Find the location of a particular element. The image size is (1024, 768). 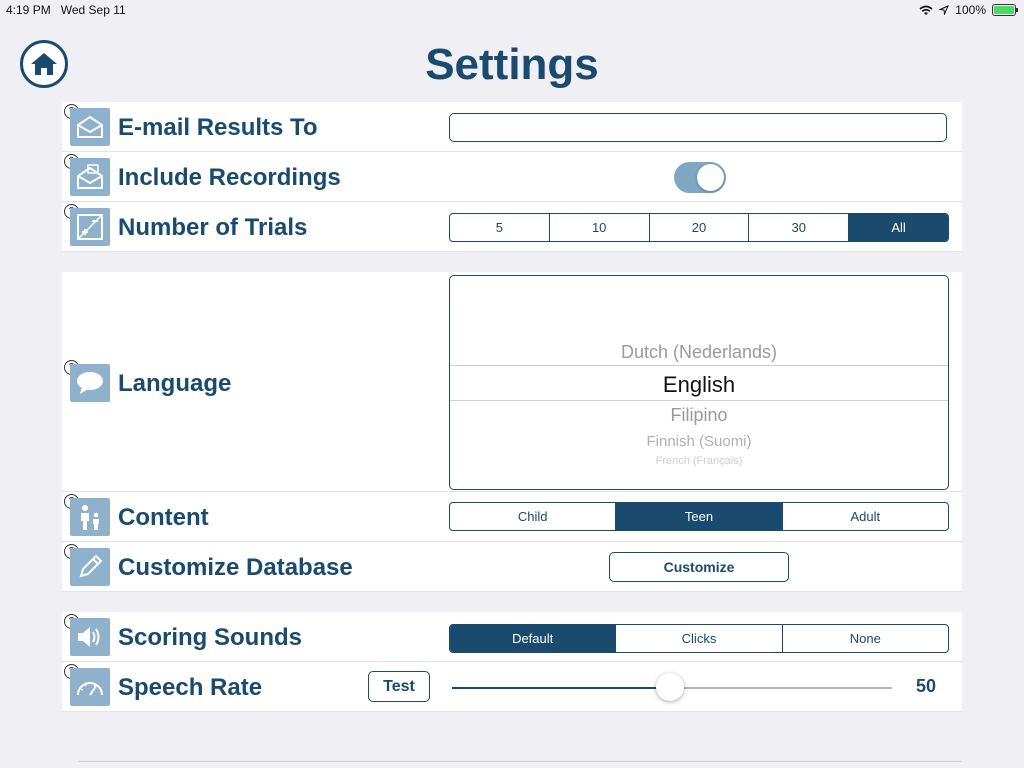

customize-label: Customize Database is located at coordinates (235, 567).